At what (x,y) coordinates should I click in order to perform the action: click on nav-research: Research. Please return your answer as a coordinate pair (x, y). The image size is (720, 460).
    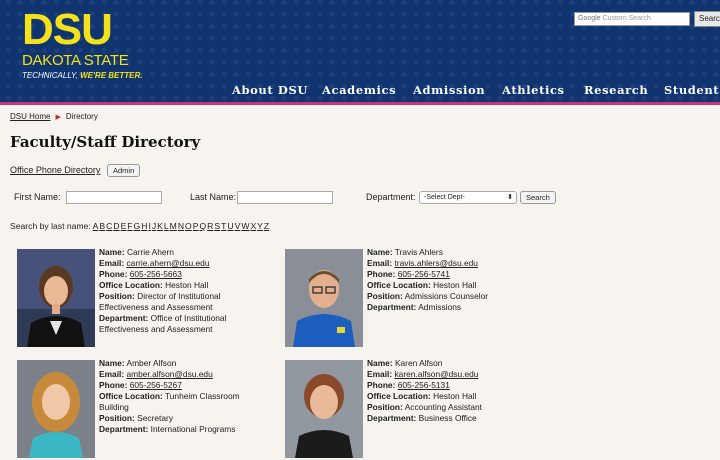
    Looking at the image, I should click on (616, 90).